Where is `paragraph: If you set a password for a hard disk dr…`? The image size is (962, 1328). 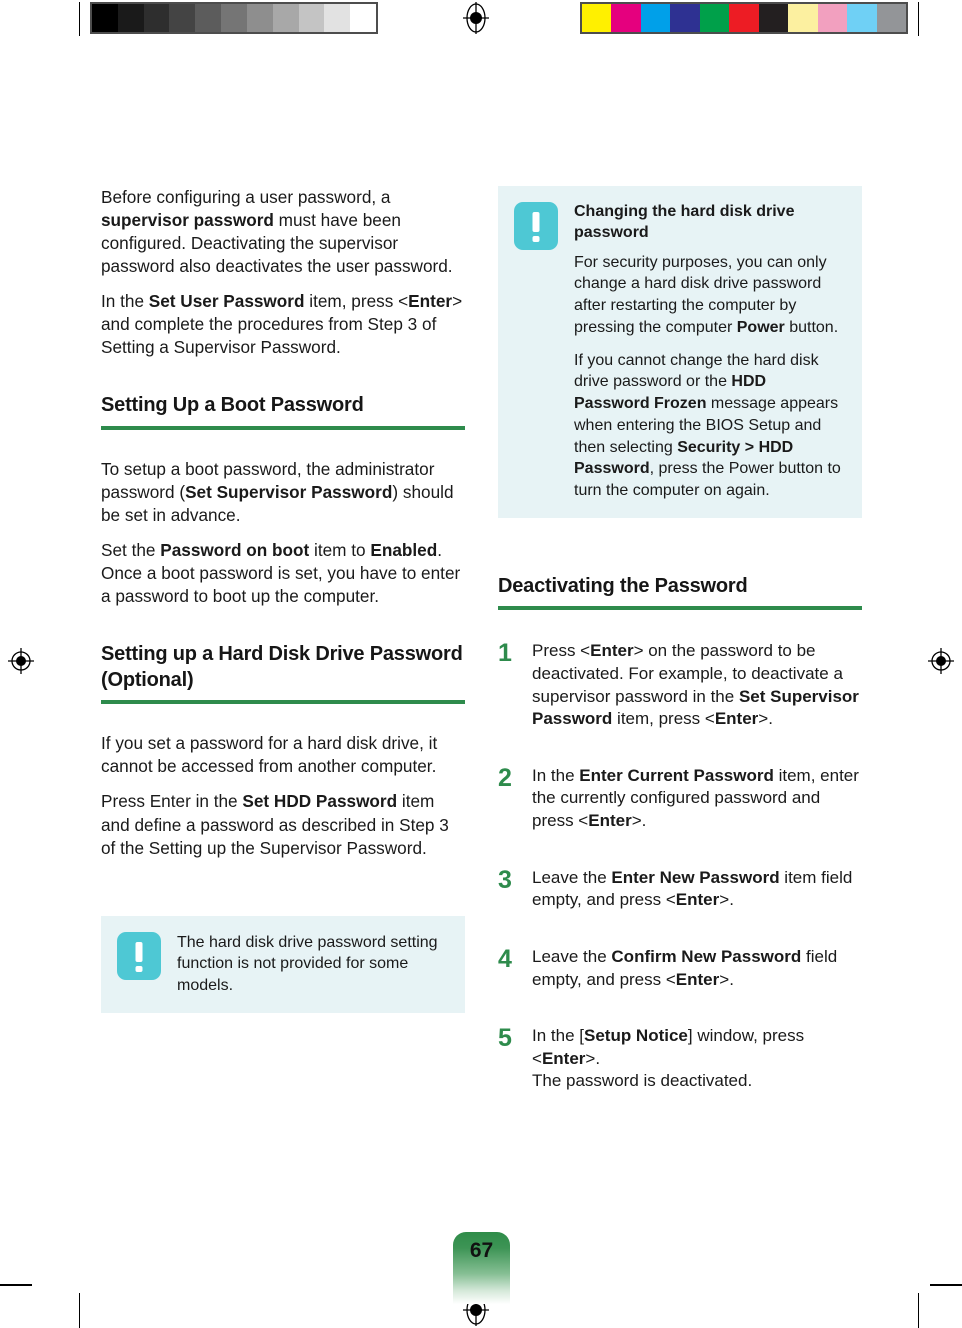 paragraph: If you set a password for a hard disk dr… is located at coordinates (269, 755).